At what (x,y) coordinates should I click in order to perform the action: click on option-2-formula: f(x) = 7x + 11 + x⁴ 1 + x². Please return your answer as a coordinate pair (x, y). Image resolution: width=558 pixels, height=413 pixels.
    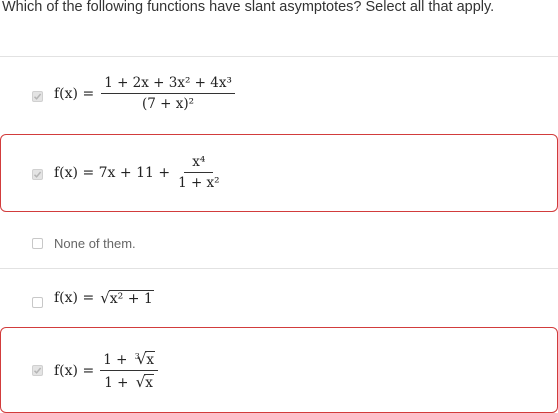
    Looking at the image, I should click on (139, 172).